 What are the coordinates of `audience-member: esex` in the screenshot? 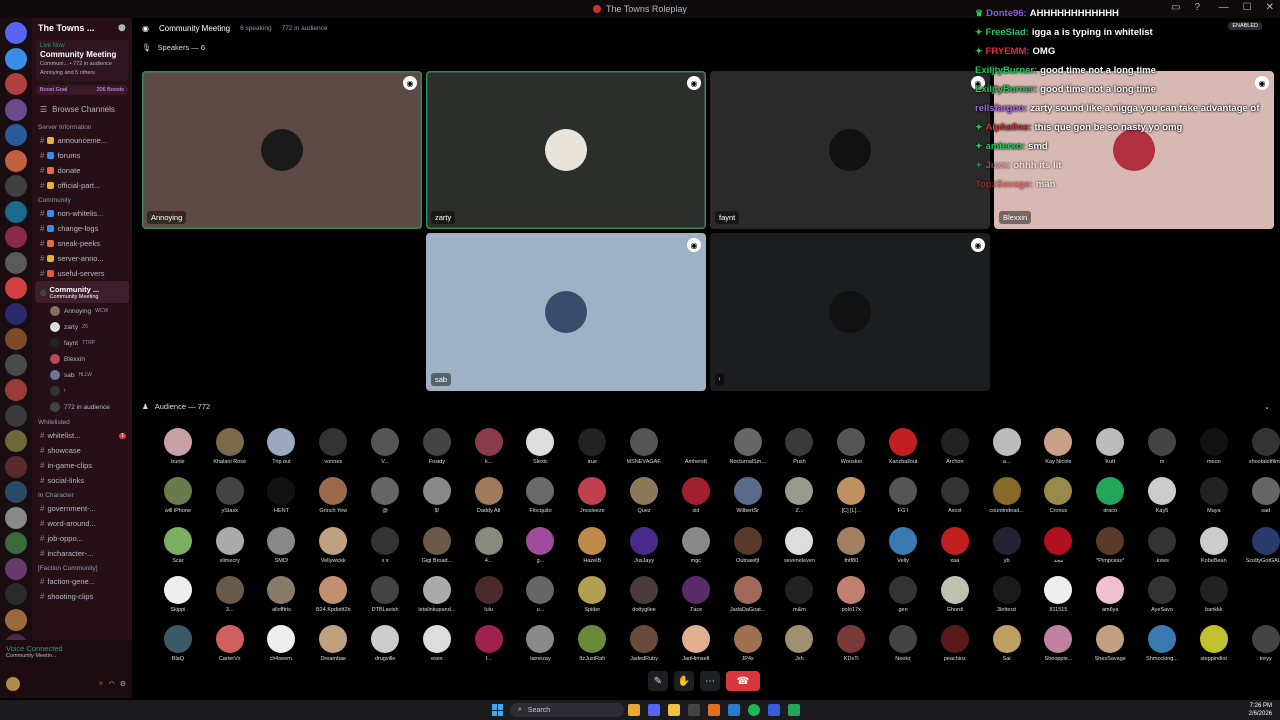 It's located at (437, 649).